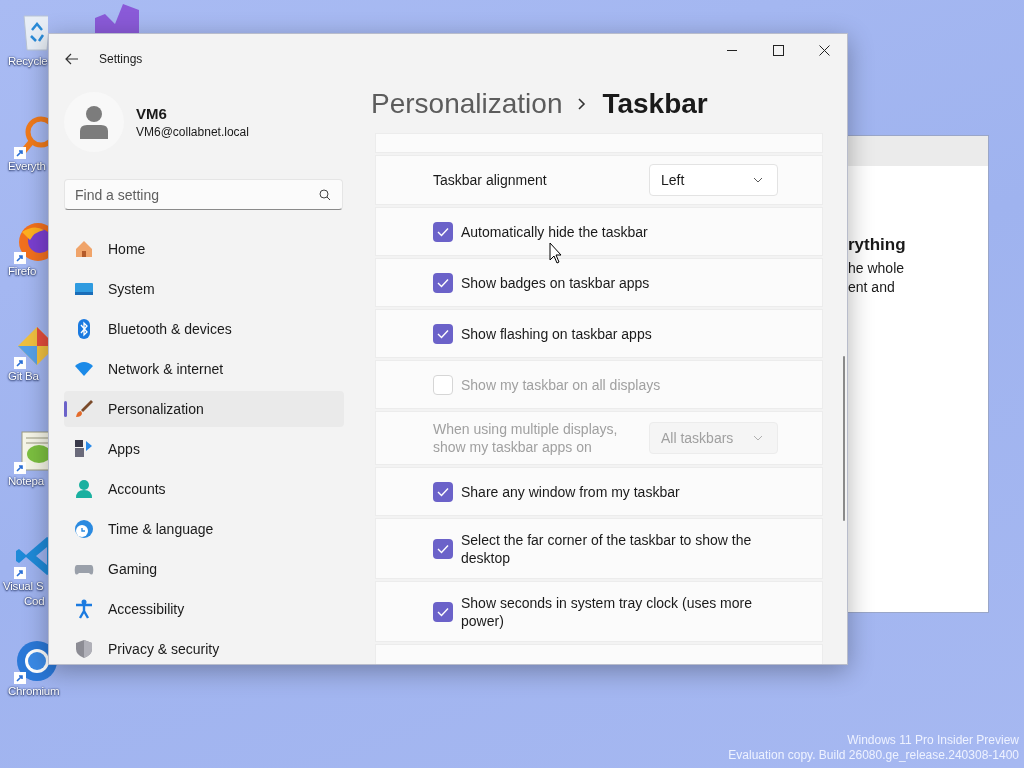 Image resolution: width=1024 pixels, height=768 pixels. I want to click on nav-item: Apps, so click(204, 449).